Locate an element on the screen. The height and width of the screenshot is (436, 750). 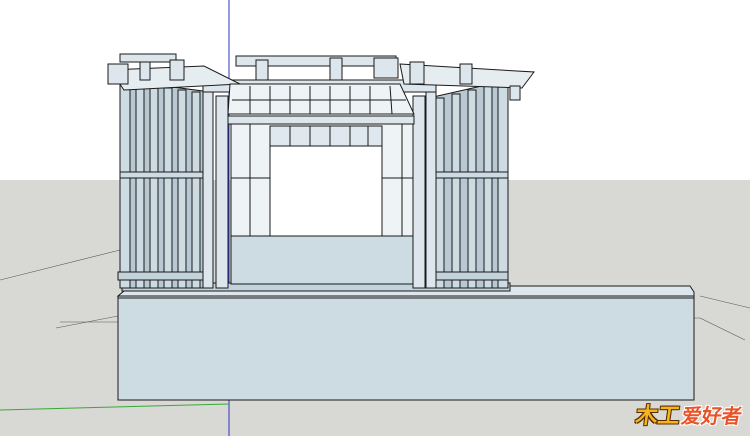
back-wall is located at coordinates (324, 204).